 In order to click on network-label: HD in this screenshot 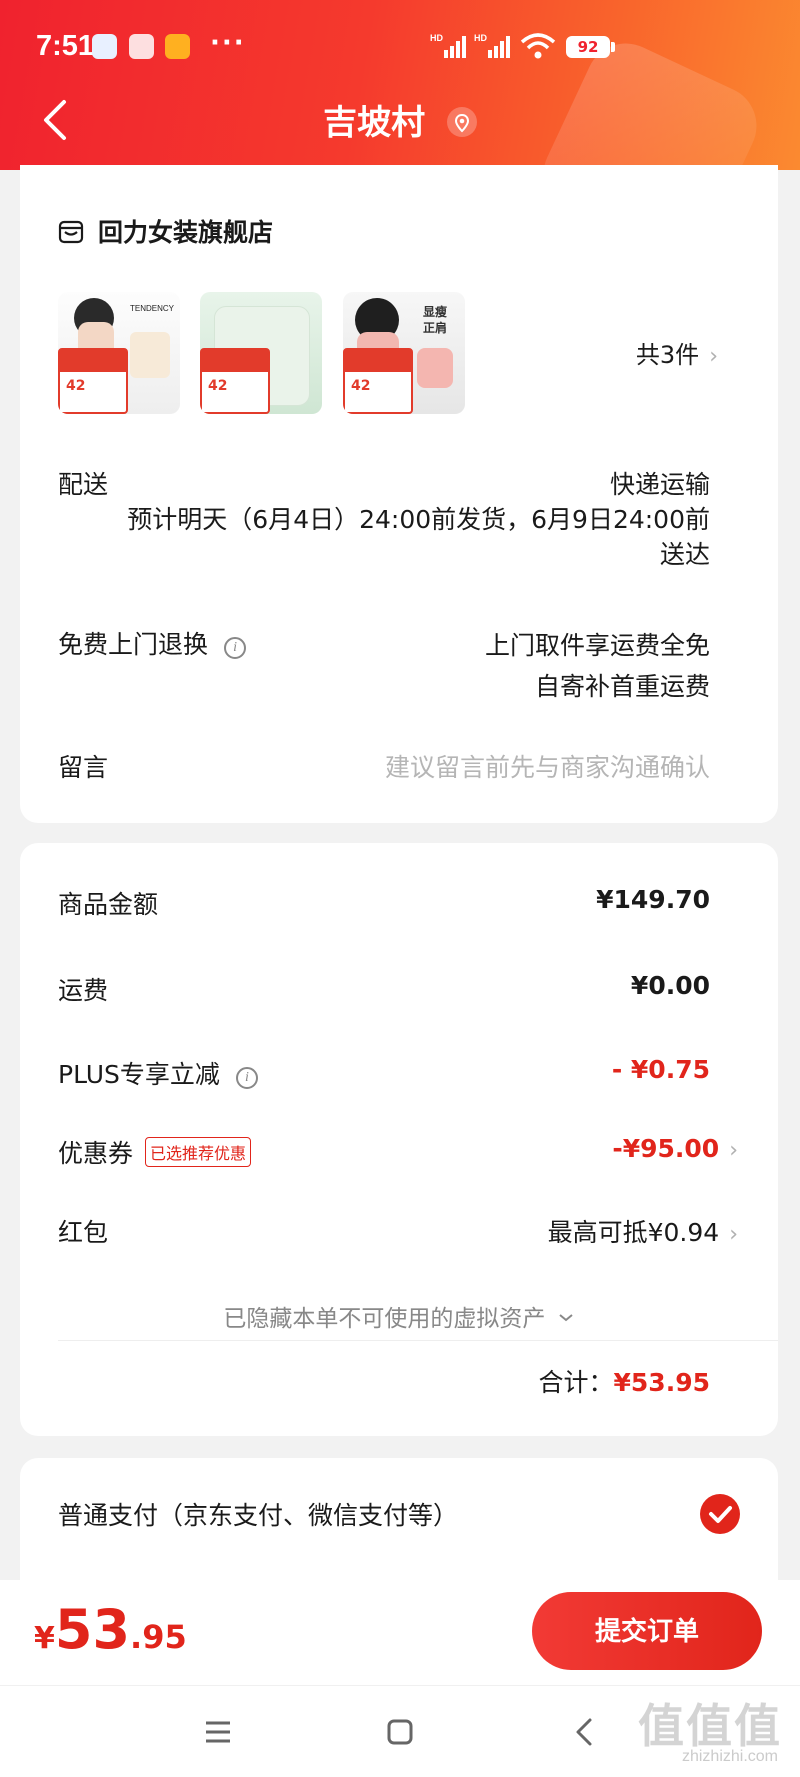, I will do `click(436, 38)`.